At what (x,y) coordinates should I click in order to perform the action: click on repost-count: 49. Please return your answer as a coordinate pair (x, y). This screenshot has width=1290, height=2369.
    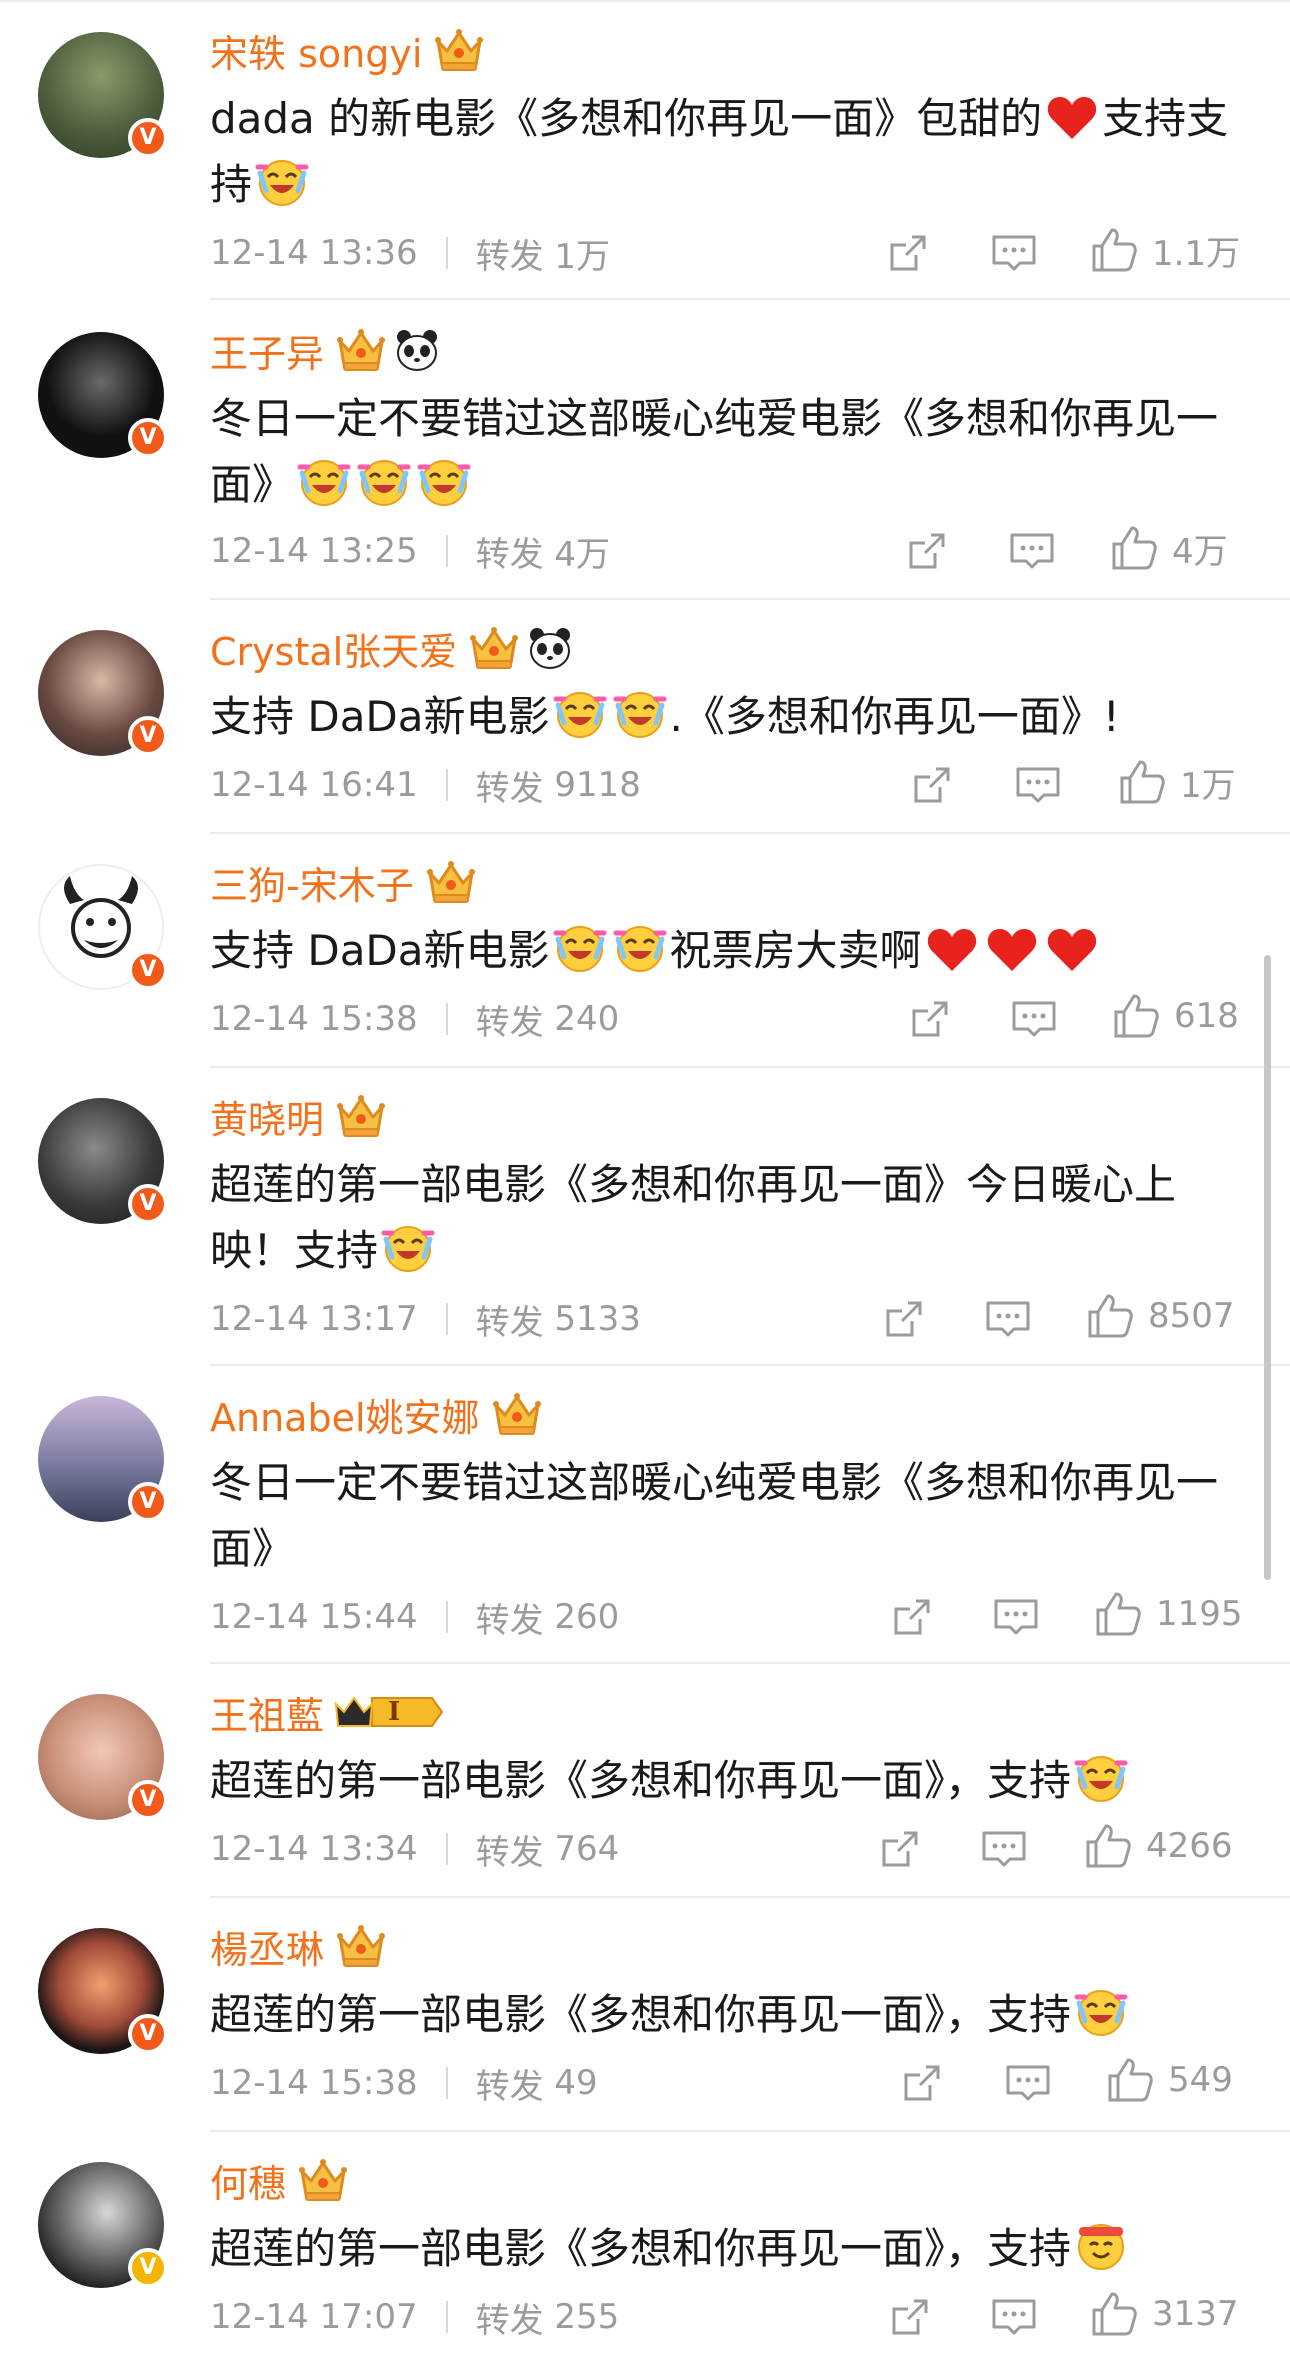
    Looking at the image, I should click on (576, 2083).